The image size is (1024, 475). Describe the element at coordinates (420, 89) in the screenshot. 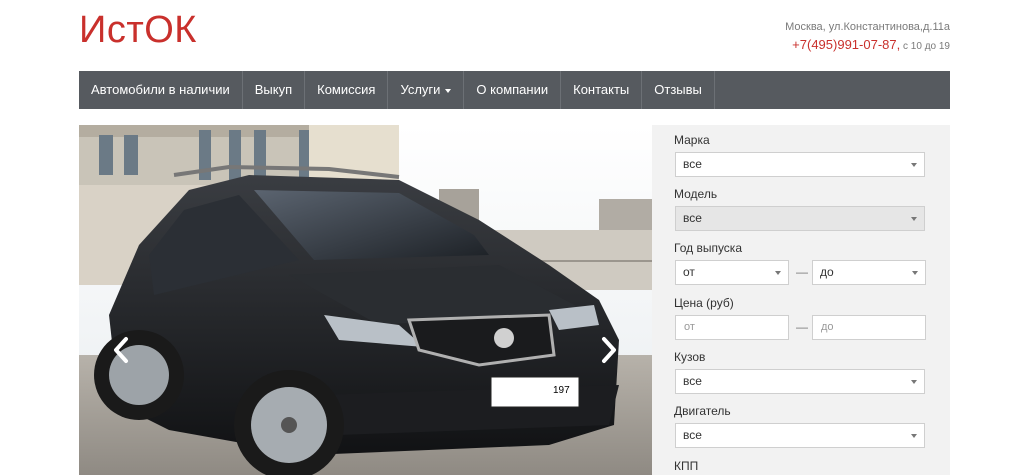

I see `nav-item-label: Услуги` at that location.